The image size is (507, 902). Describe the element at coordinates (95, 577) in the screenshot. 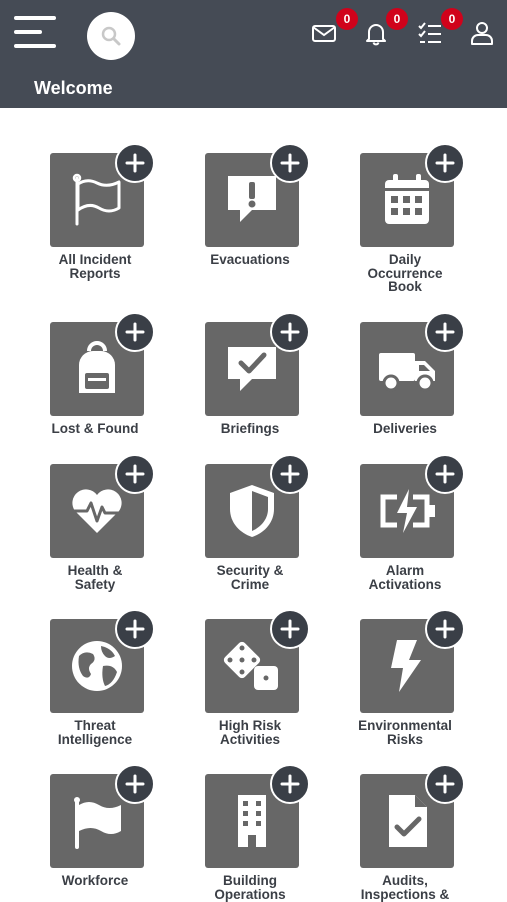

I see `tile-label: Health & Safety` at that location.